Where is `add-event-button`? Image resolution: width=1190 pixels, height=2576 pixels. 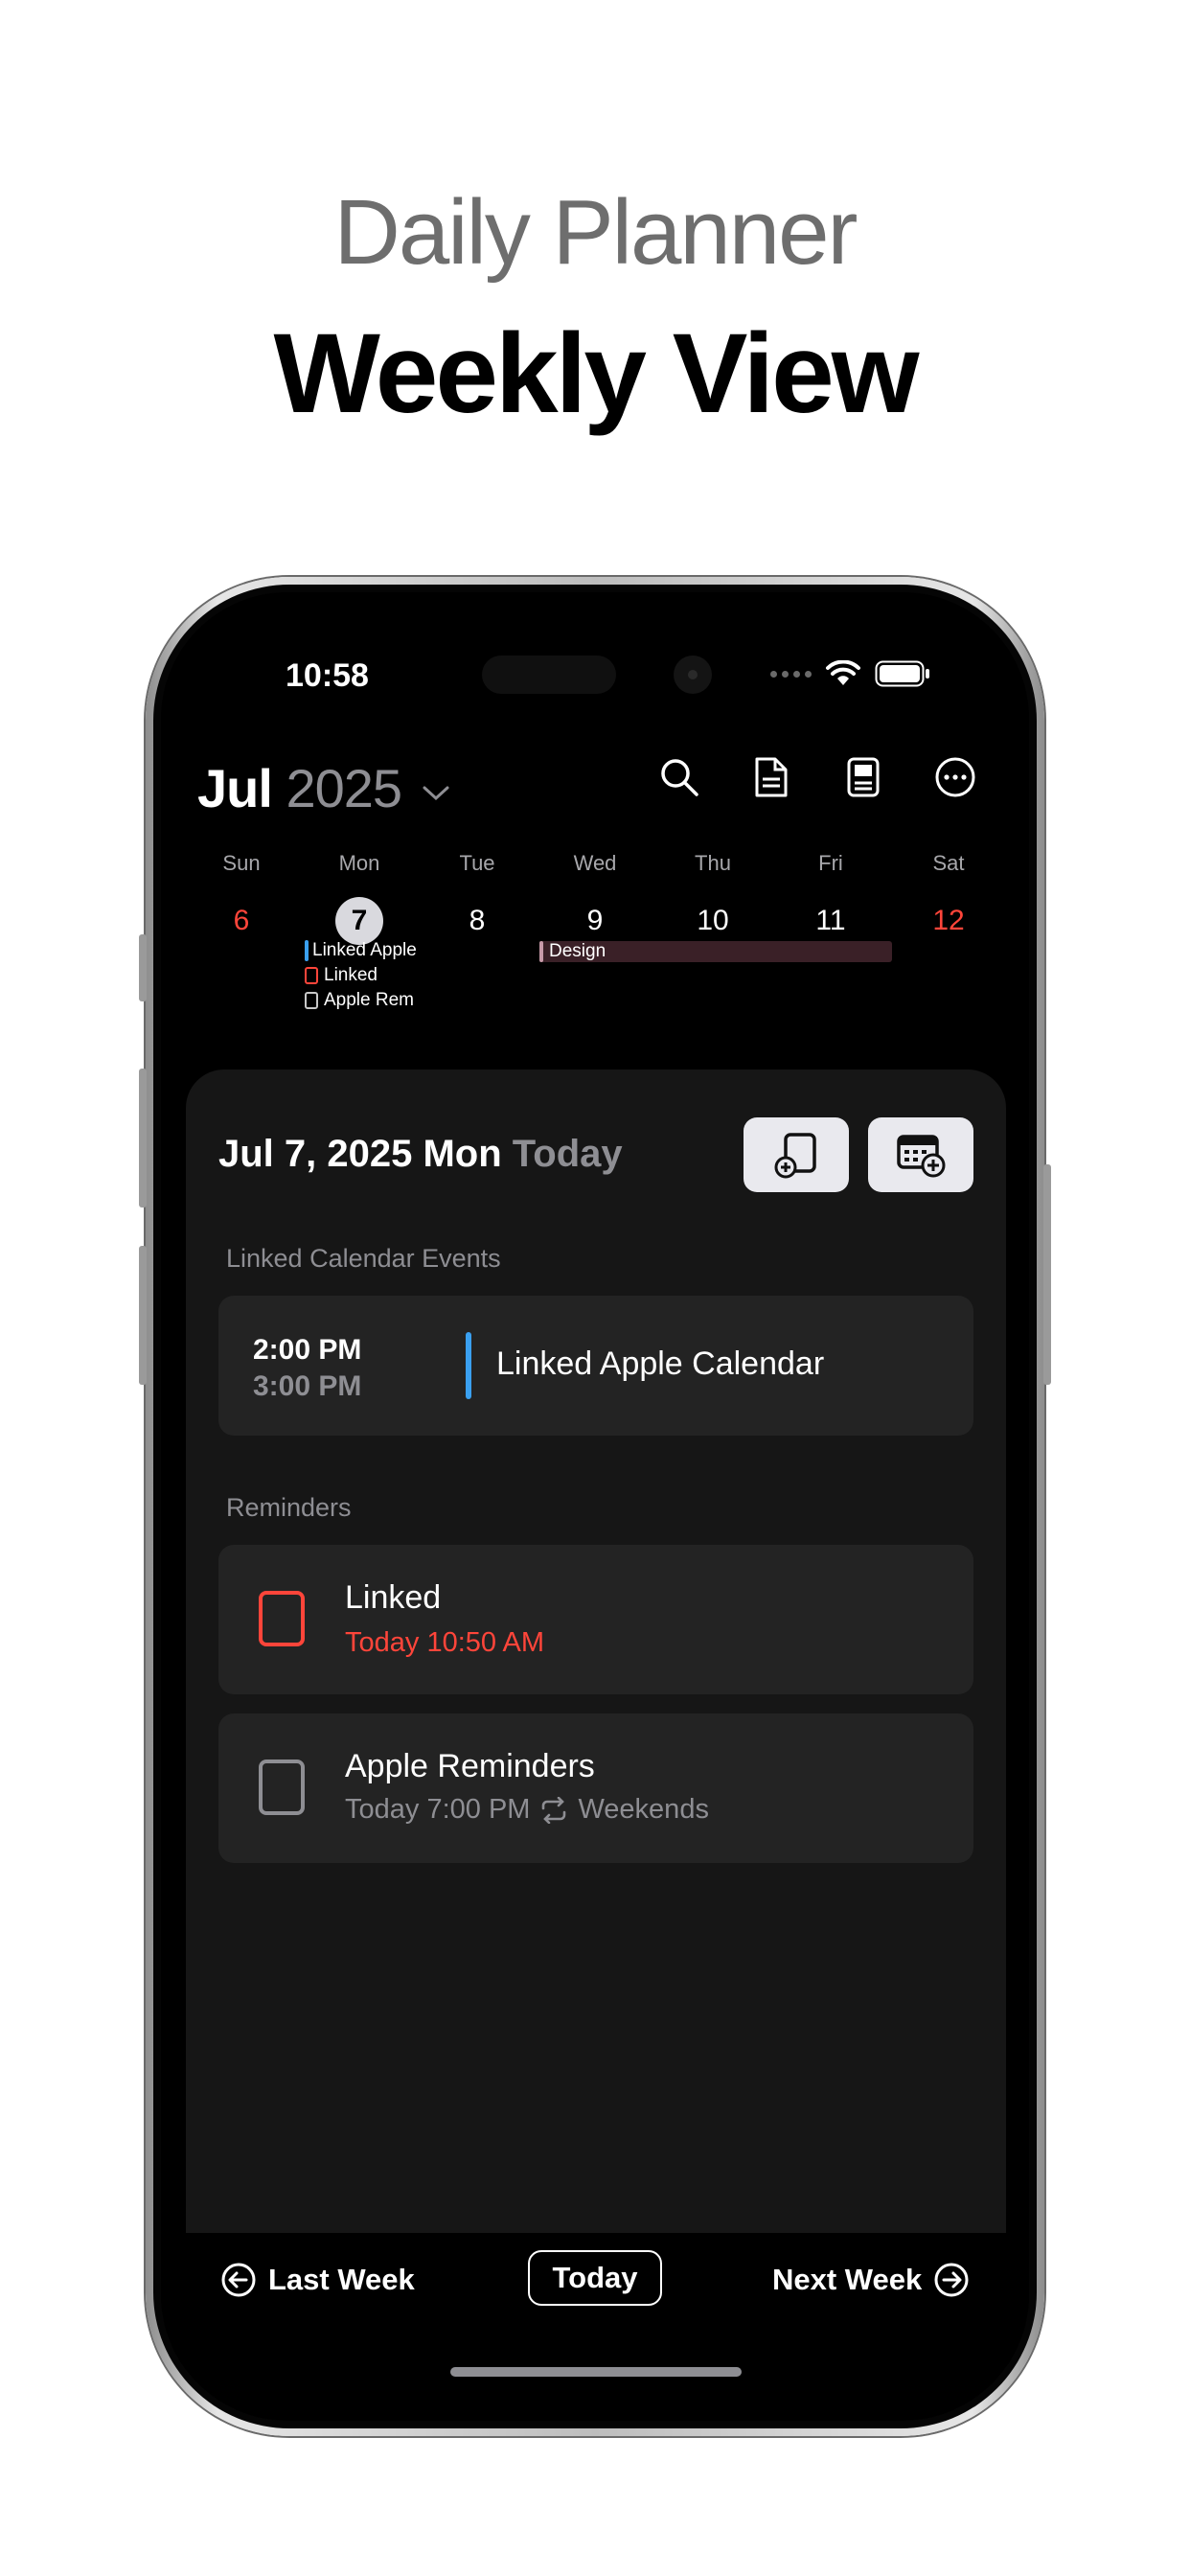 add-event-button is located at coordinates (921, 1154).